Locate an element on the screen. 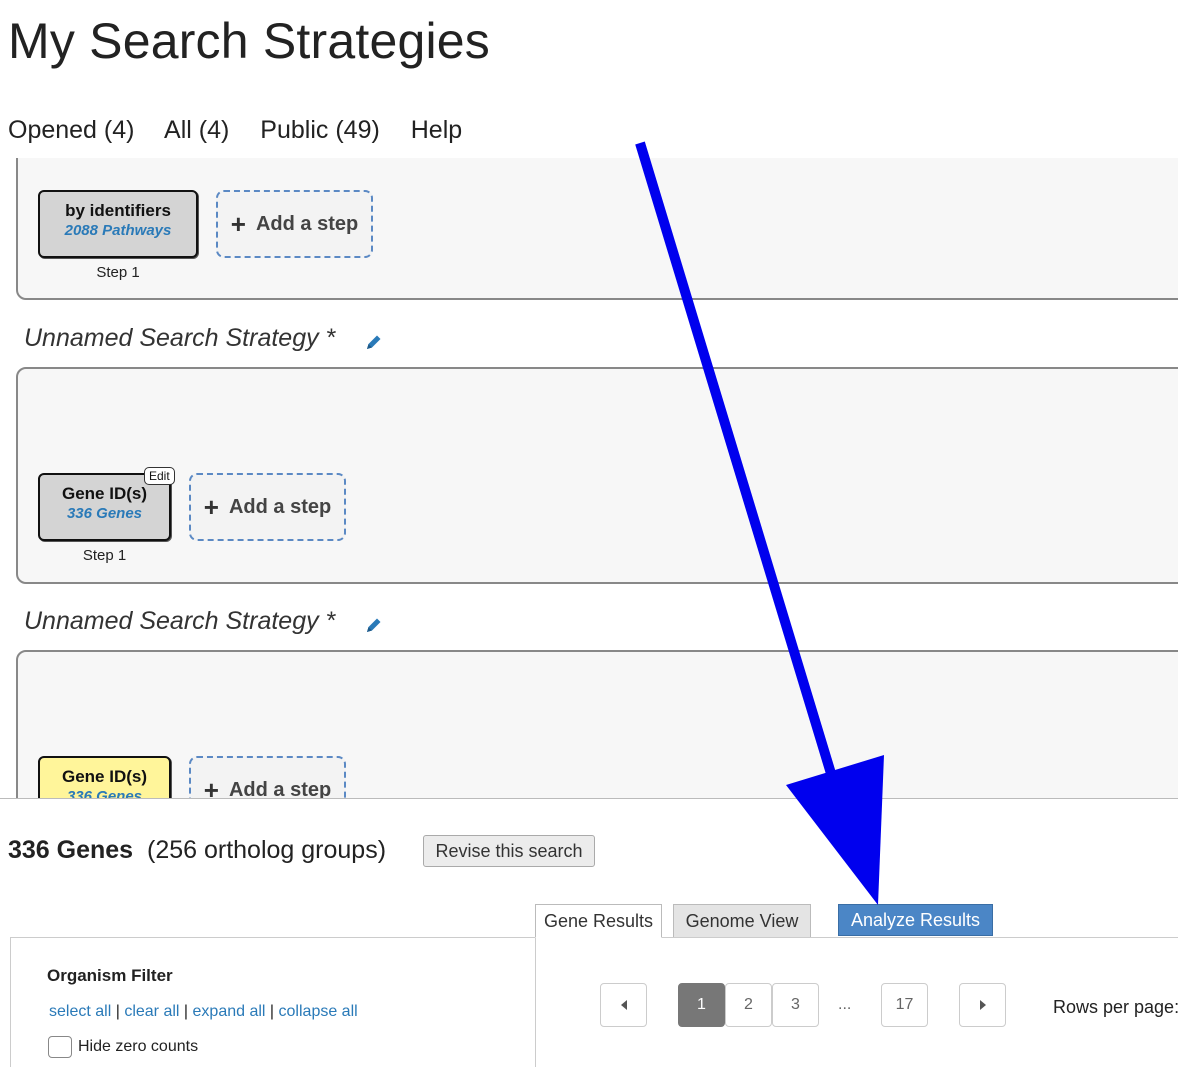 The image size is (1178, 1067). step-box-gene-ids-active: Gene ID(s) 336 Genes is located at coordinates (104, 777).